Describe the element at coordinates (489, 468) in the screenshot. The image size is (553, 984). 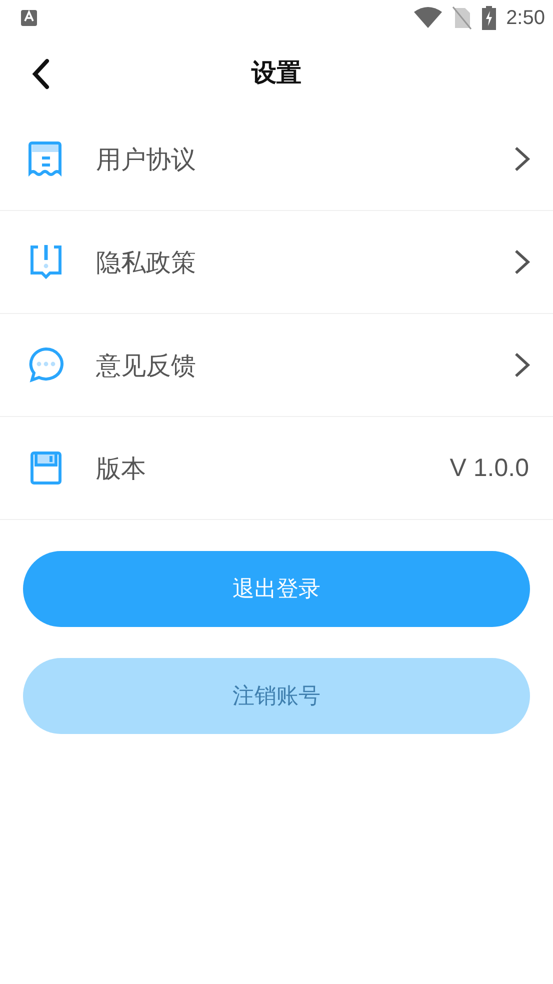
I see `version-value: V 1.0.0` at that location.